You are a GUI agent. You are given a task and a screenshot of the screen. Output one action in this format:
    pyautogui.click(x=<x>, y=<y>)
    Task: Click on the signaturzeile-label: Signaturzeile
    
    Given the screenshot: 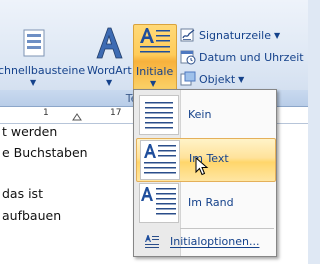 What is the action you would take?
    pyautogui.click(x=235, y=35)
    